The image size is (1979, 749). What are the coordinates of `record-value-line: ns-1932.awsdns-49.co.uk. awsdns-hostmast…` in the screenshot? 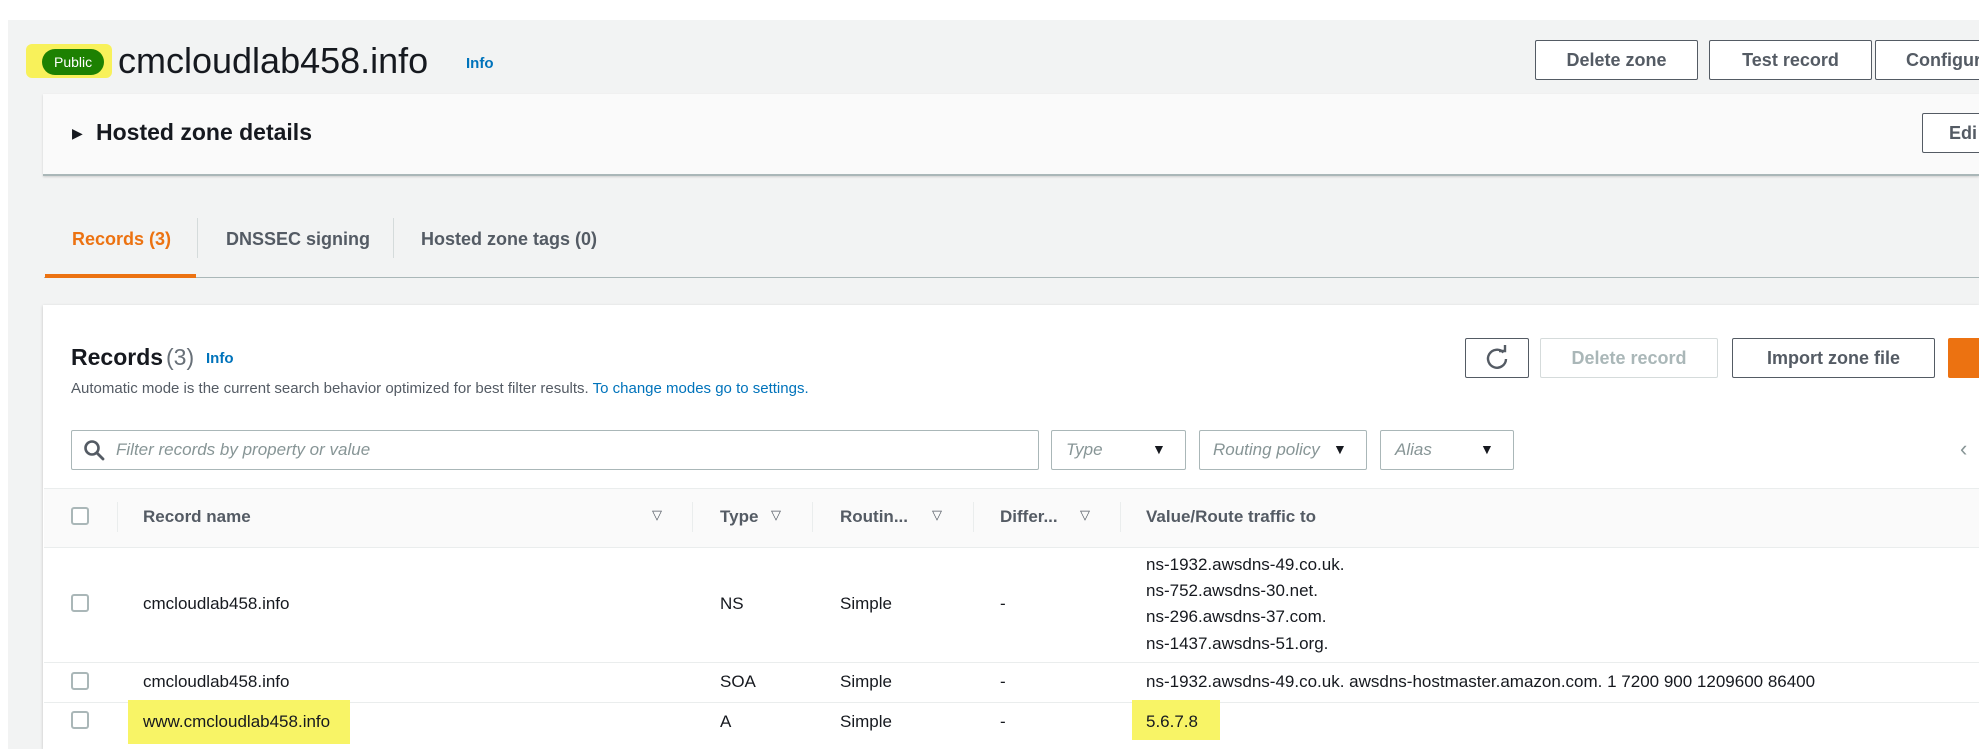 It's located at (1481, 681).